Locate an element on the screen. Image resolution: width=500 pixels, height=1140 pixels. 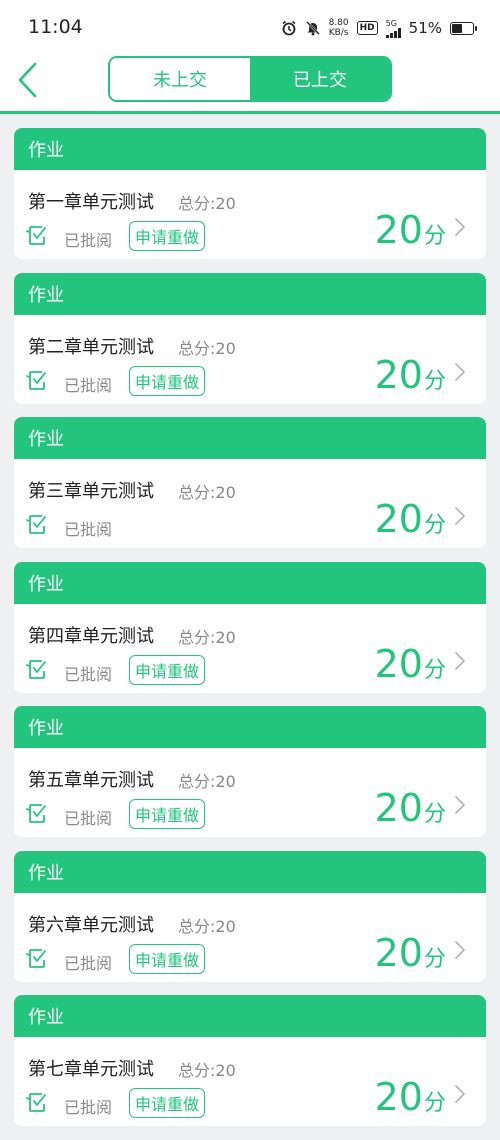
assignment-title: 第六章单元测试 is located at coordinates (91, 925).